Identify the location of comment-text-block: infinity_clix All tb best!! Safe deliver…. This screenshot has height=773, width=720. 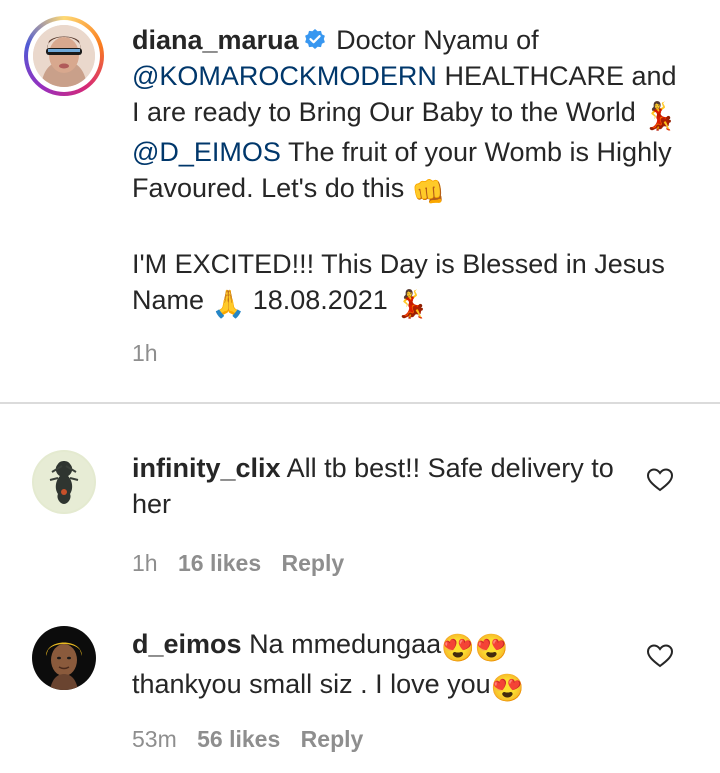
(377, 486).